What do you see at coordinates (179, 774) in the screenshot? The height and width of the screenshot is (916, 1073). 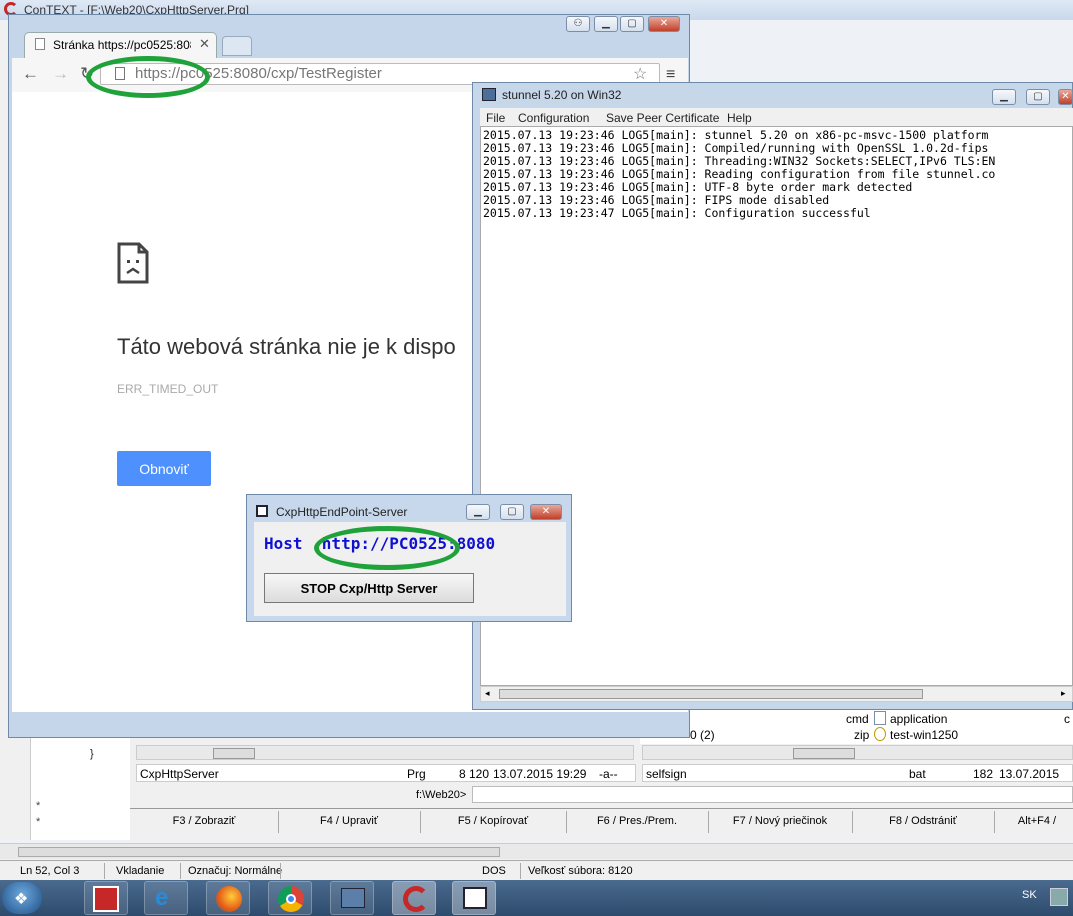 I see `file-name: CxpHttpServer` at bounding box center [179, 774].